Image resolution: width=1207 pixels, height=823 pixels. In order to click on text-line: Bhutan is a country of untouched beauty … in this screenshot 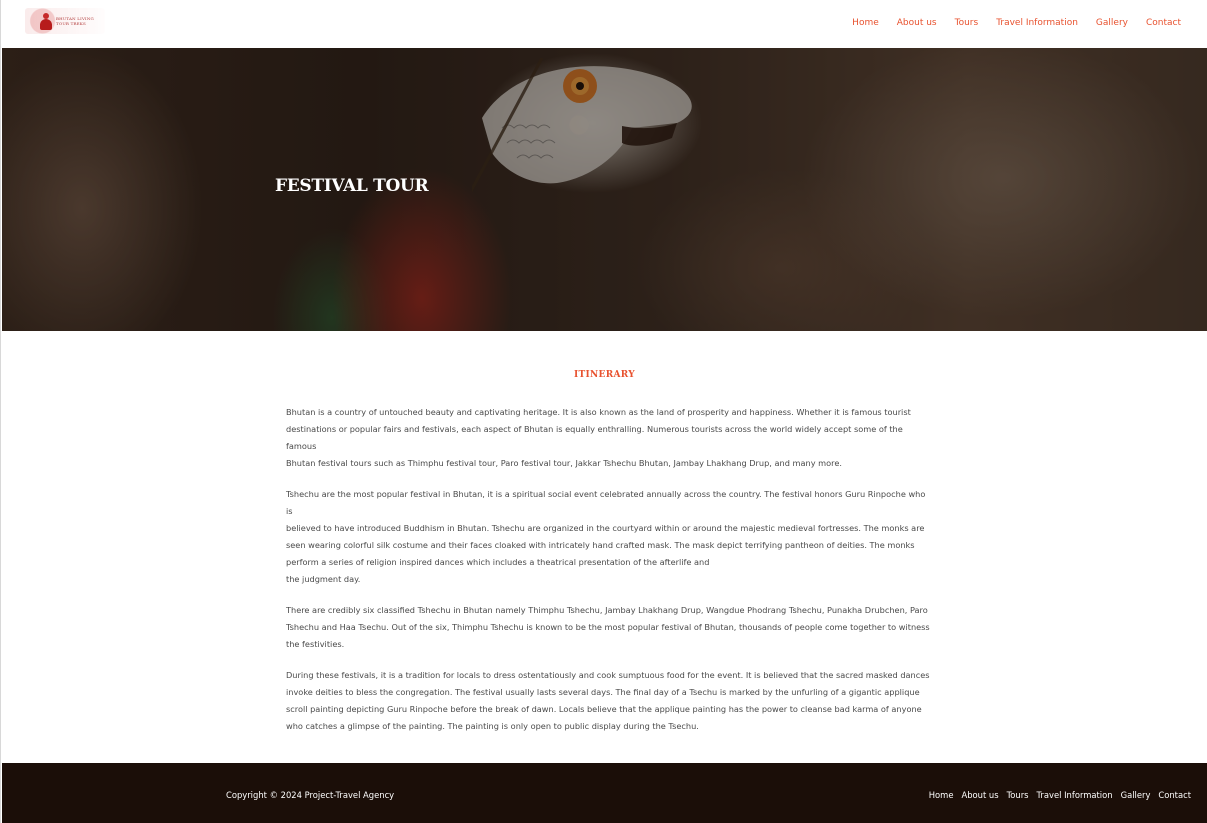, I will do `click(598, 412)`.